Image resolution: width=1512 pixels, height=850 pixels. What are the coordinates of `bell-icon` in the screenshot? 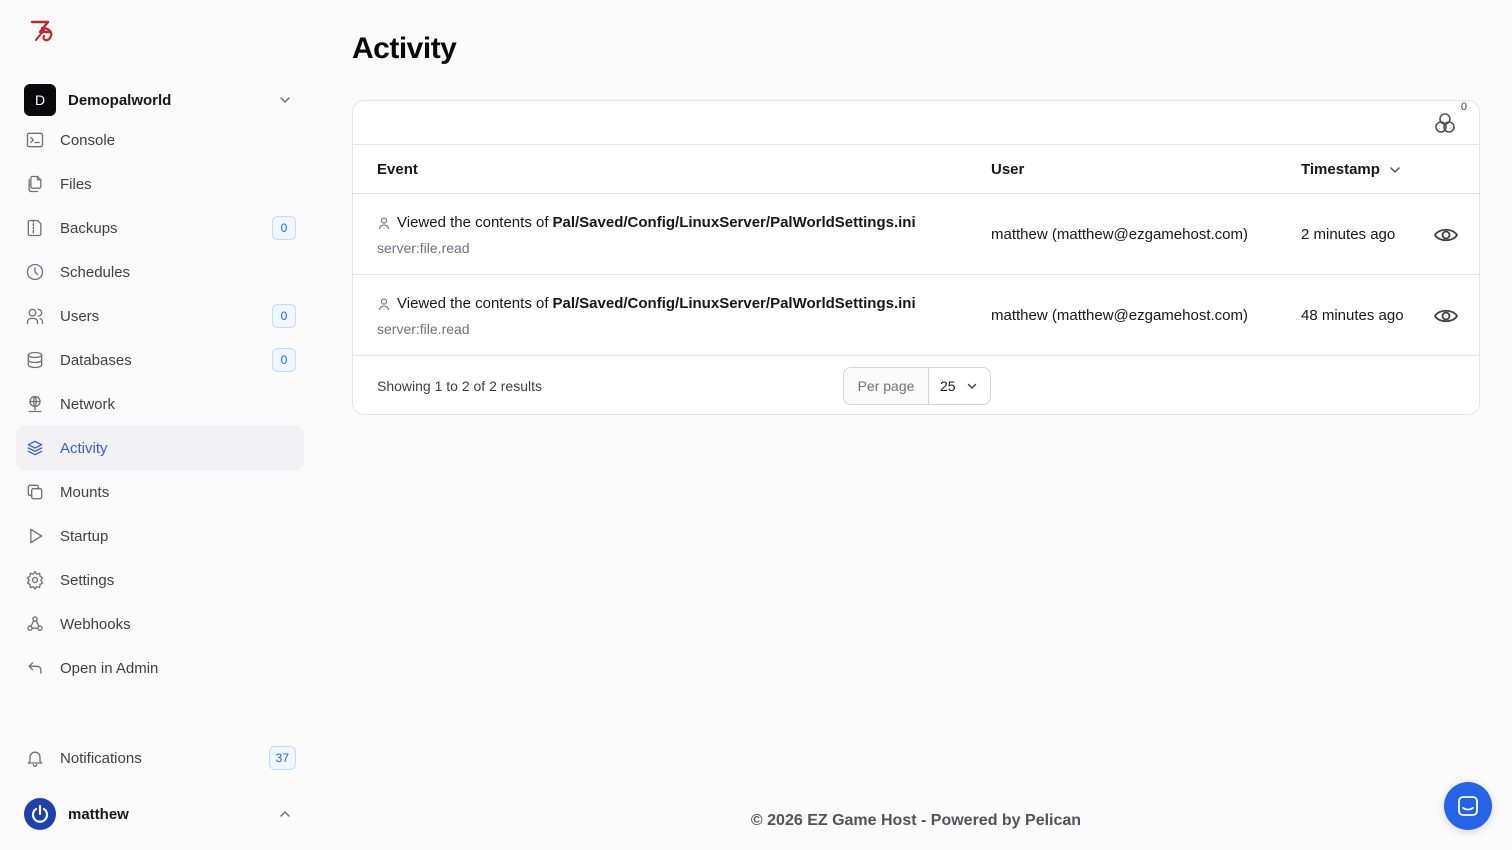 It's located at (35, 758).